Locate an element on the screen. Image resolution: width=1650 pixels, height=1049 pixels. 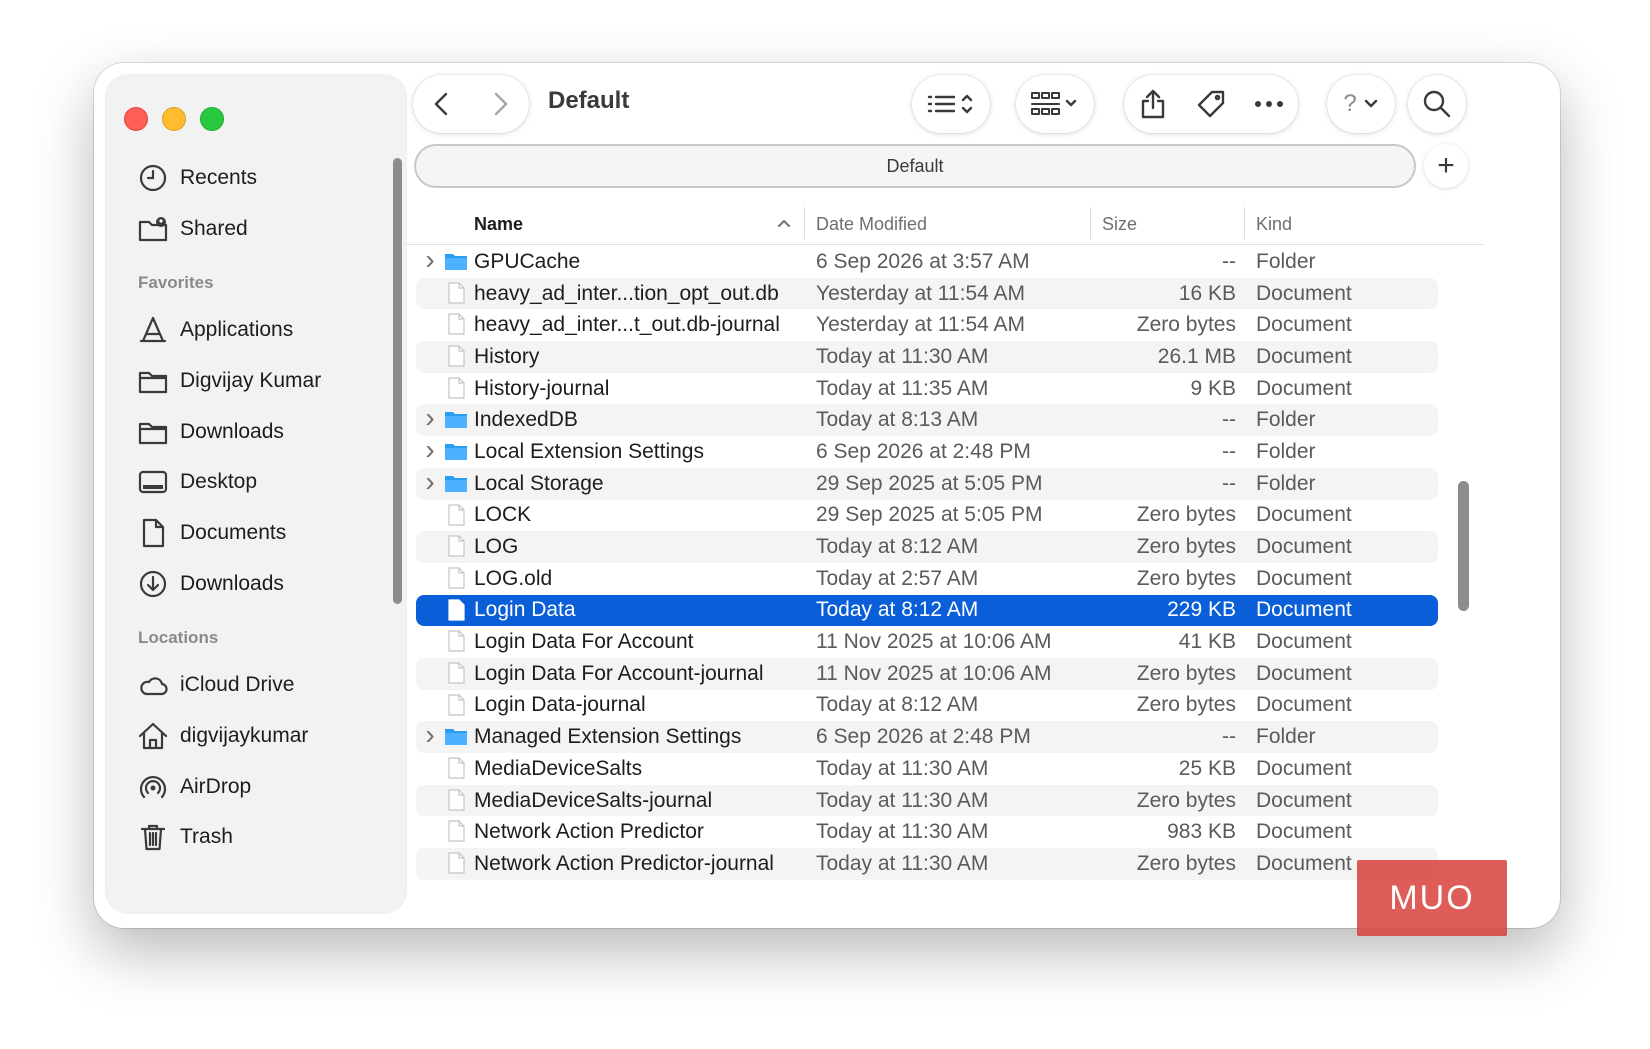
sidebar-item-recents: Recents is located at coordinates (261, 178).